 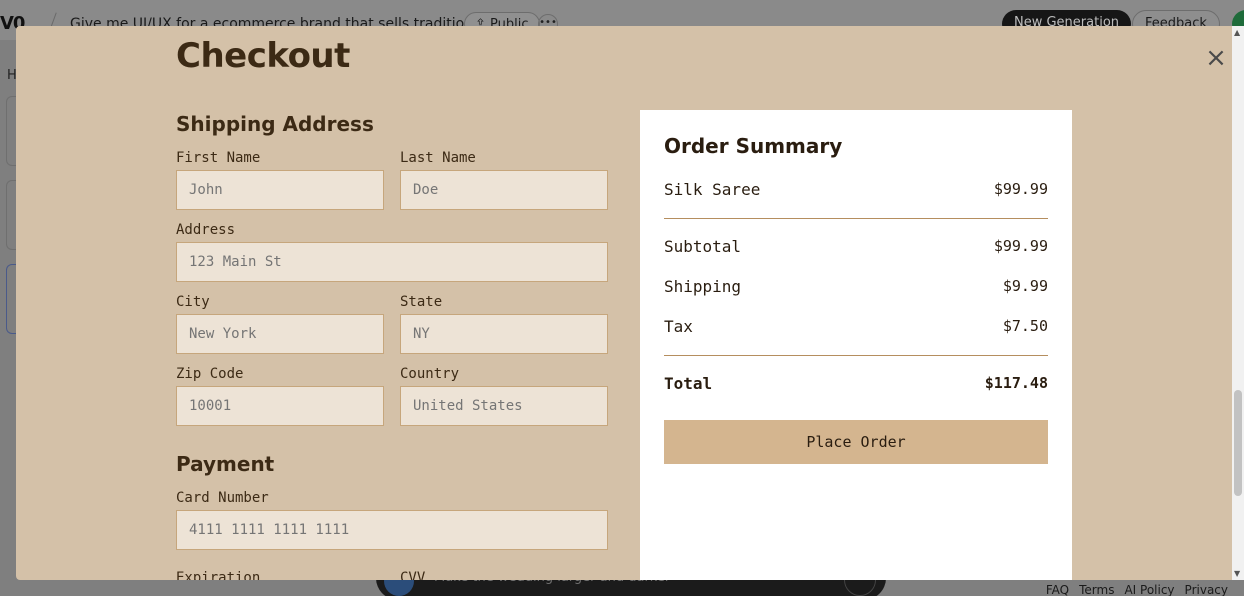 I want to click on shipping-heading: Shipping Address, so click(x=275, y=124).